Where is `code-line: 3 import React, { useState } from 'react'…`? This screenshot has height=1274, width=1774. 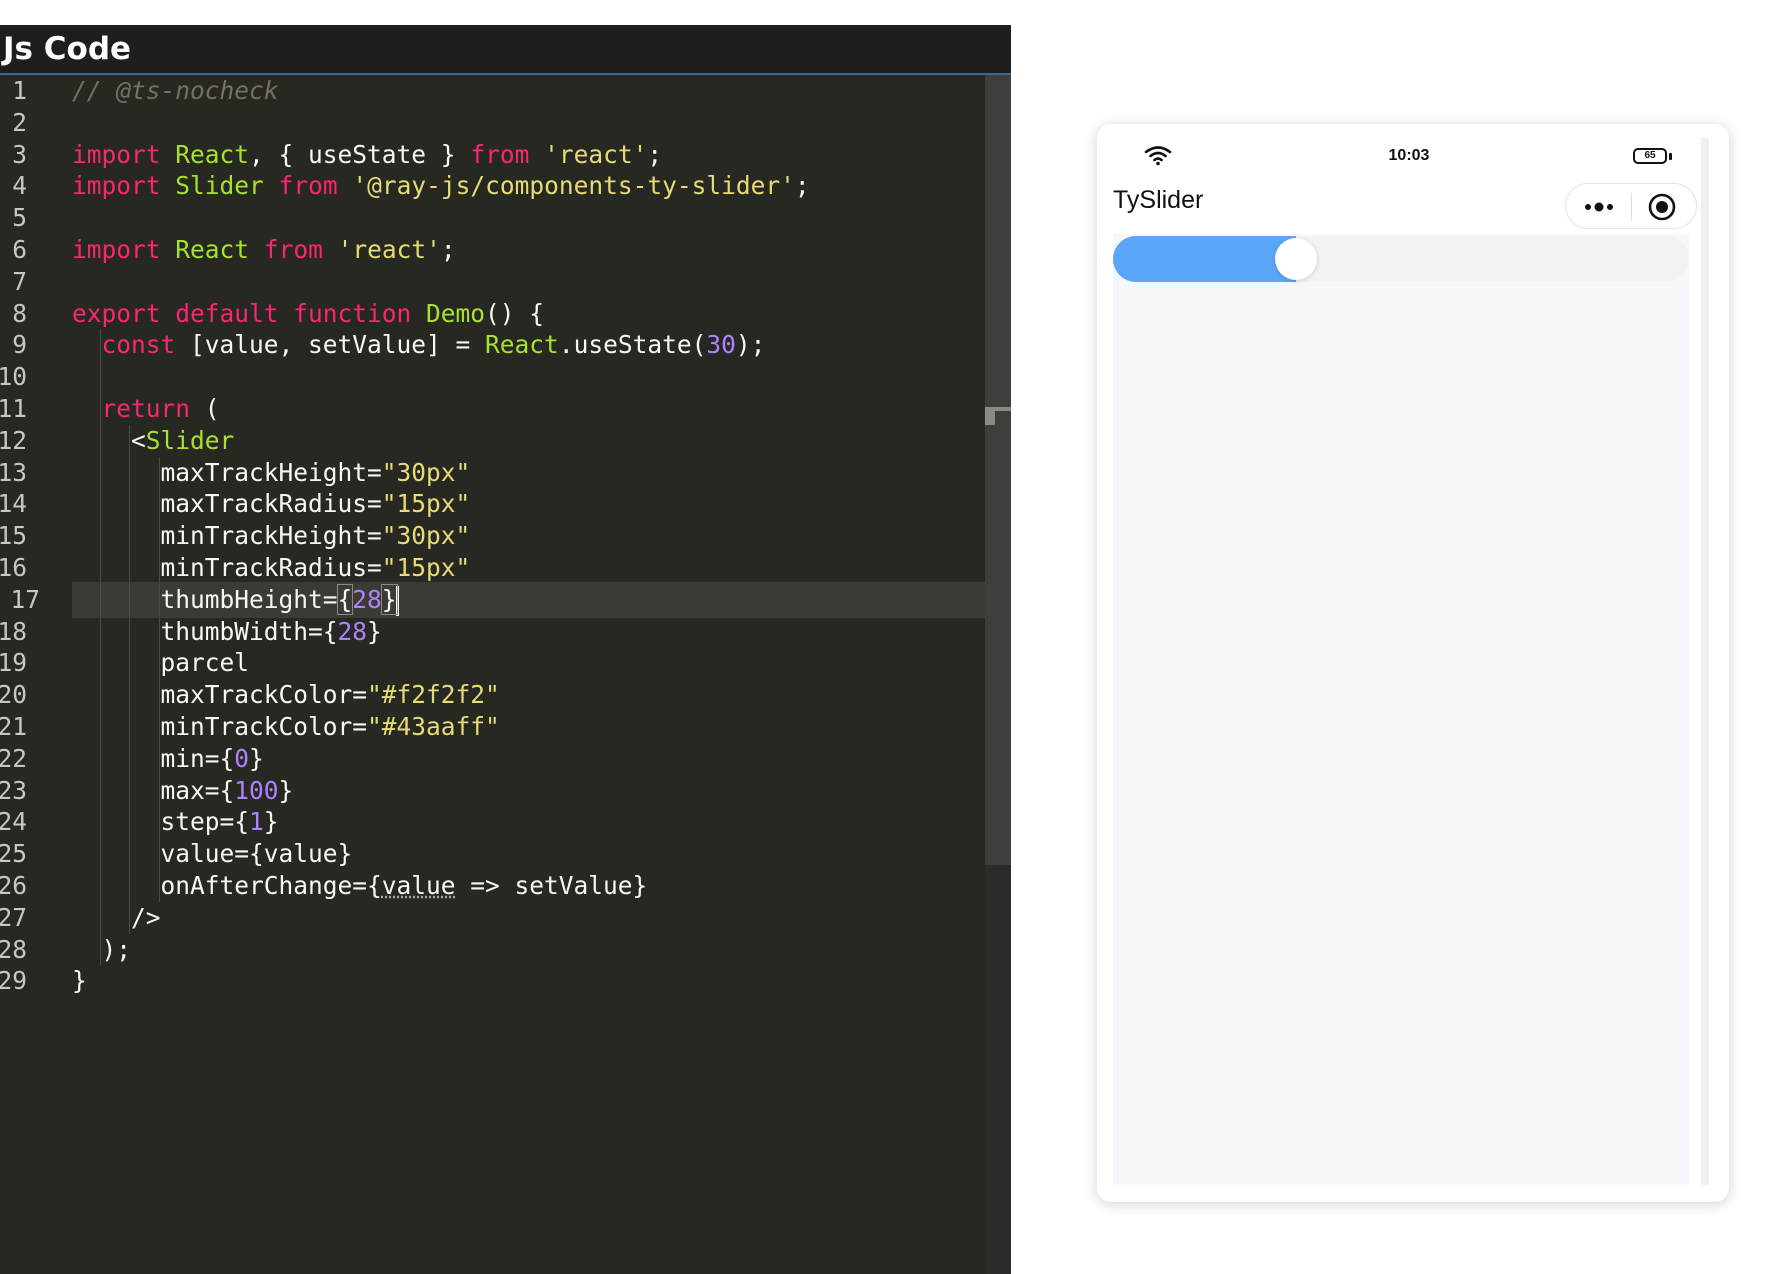
code-line: 3 import React, { useState } from 'react'… is located at coordinates (492, 155).